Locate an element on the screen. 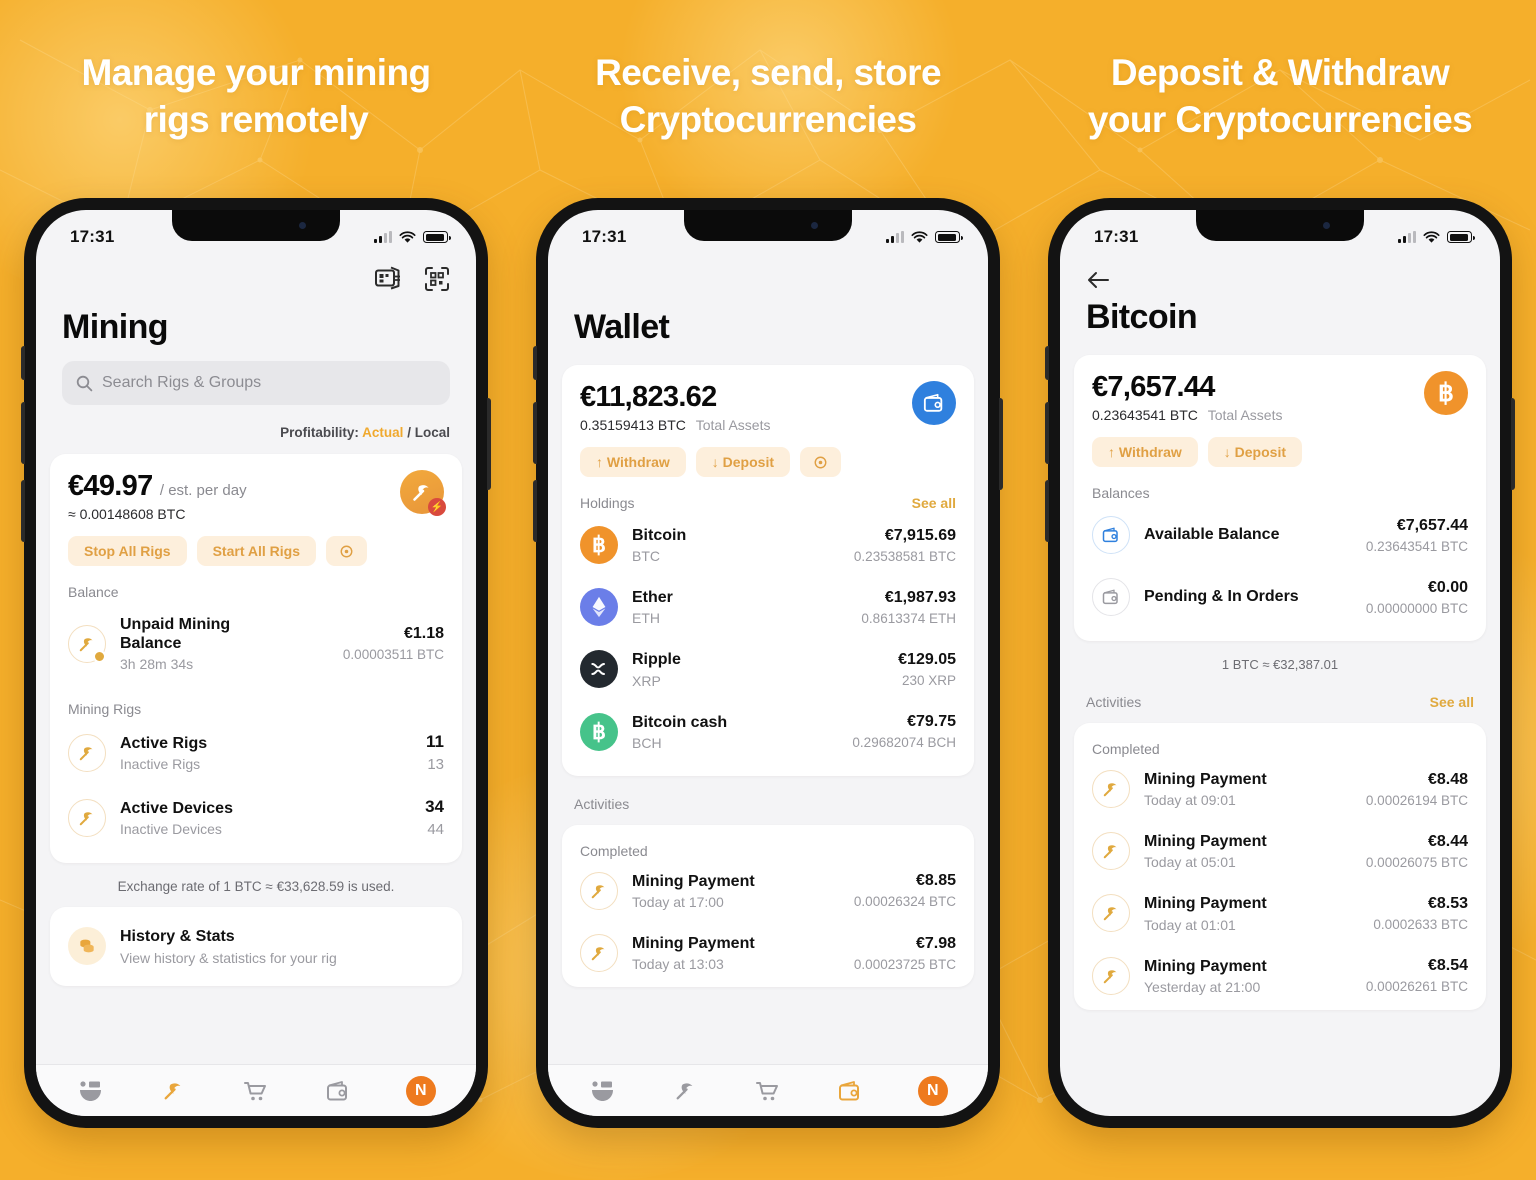  profitability-actual: Actual is located at coordinates (382, 432).